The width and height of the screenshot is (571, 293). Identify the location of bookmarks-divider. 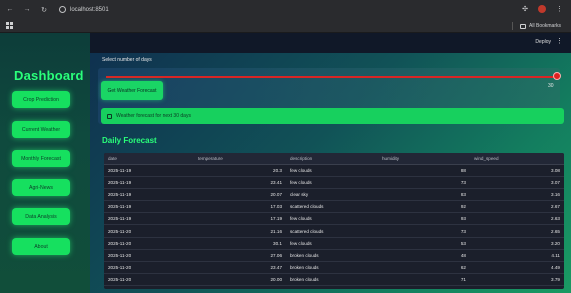
(513, 26).